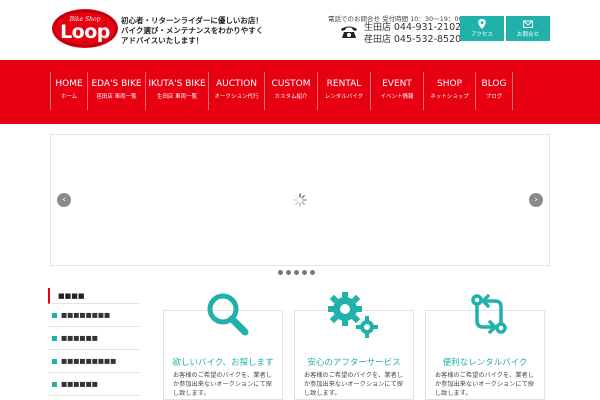 Image resolution: width=600 pixels, height=400 pixels. Describe the element at coordinates (192, 30) in the screenshot. I see `tagline-line: バイク選び・メンテナンスをわかりやすく` at that location.